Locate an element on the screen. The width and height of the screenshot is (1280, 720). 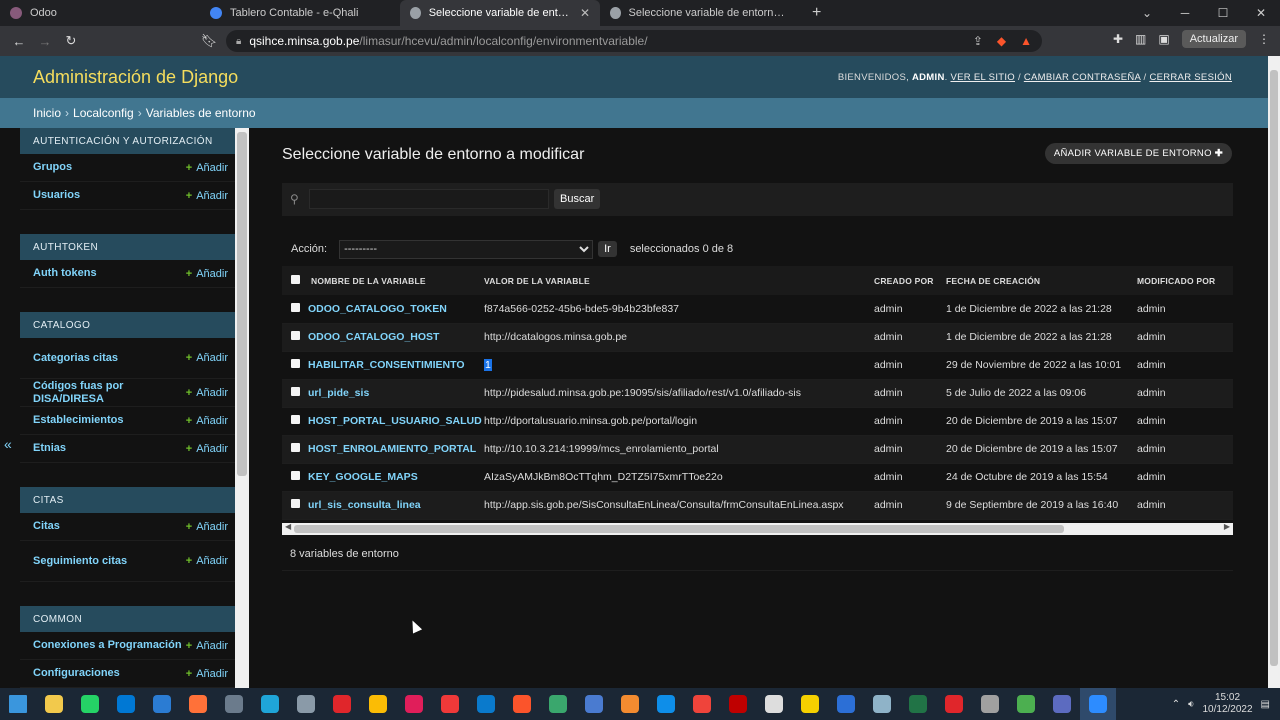
update-button: Actualizar is located at coordinates (1213, 39).